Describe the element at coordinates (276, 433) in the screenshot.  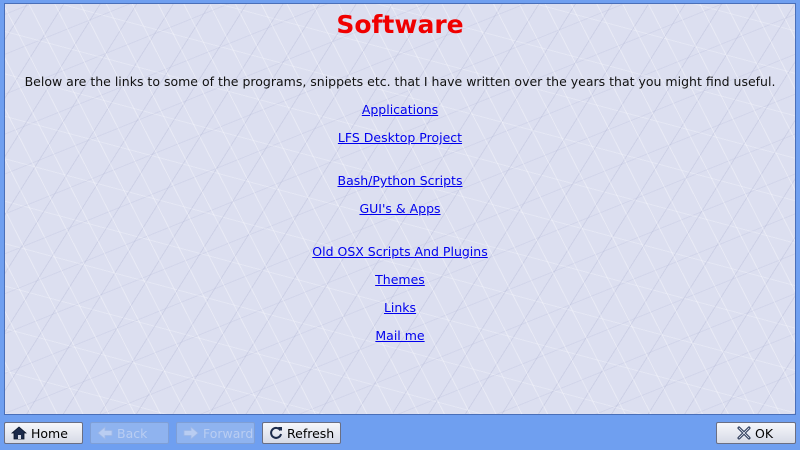
I see `refresh-icon` at that location.